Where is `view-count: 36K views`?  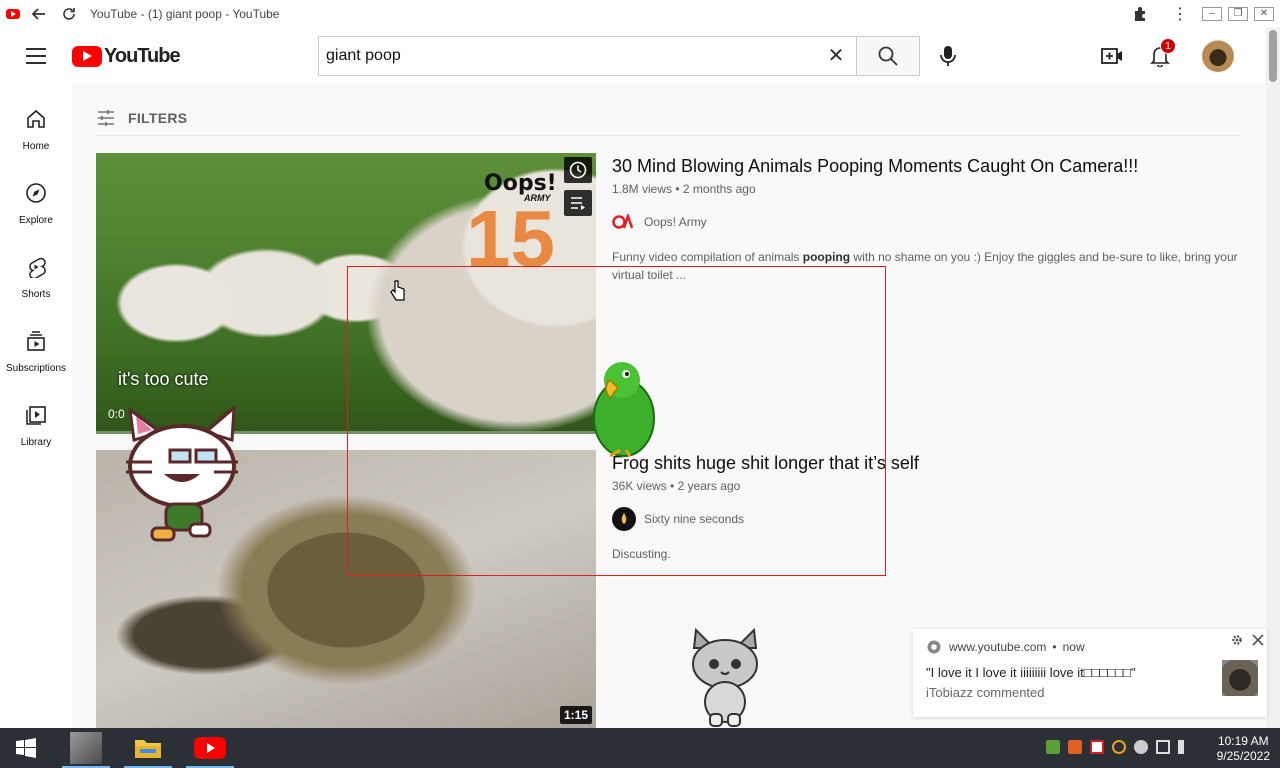 view-count: 36K views is located at coordinates (639, 486).